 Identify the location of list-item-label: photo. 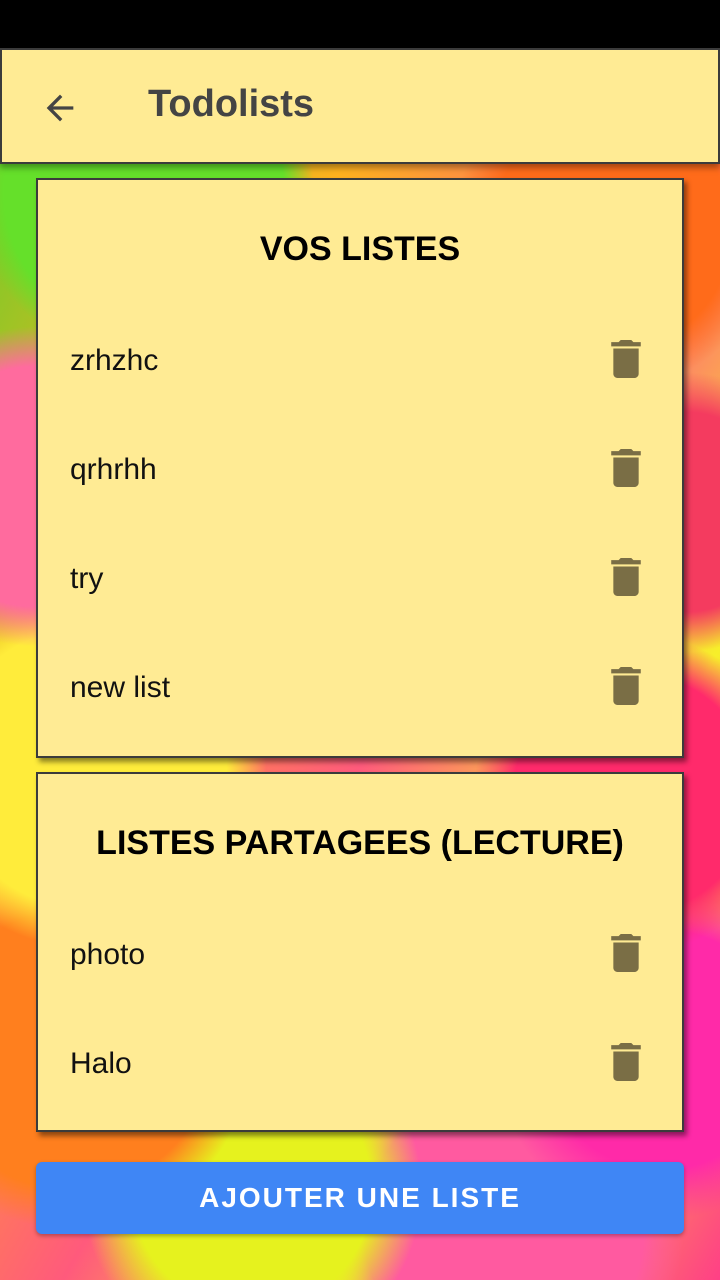
(108, 954).